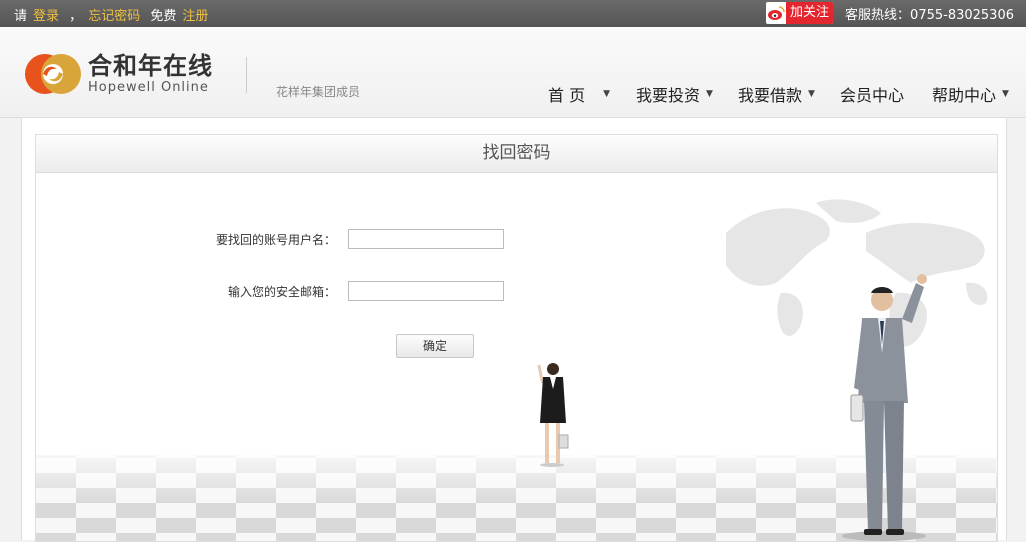  What do you see at coordinates (318, 92) in the screenshot?
I see `group-member-text: 花样年集团成员` at bounding box center [318, 92].